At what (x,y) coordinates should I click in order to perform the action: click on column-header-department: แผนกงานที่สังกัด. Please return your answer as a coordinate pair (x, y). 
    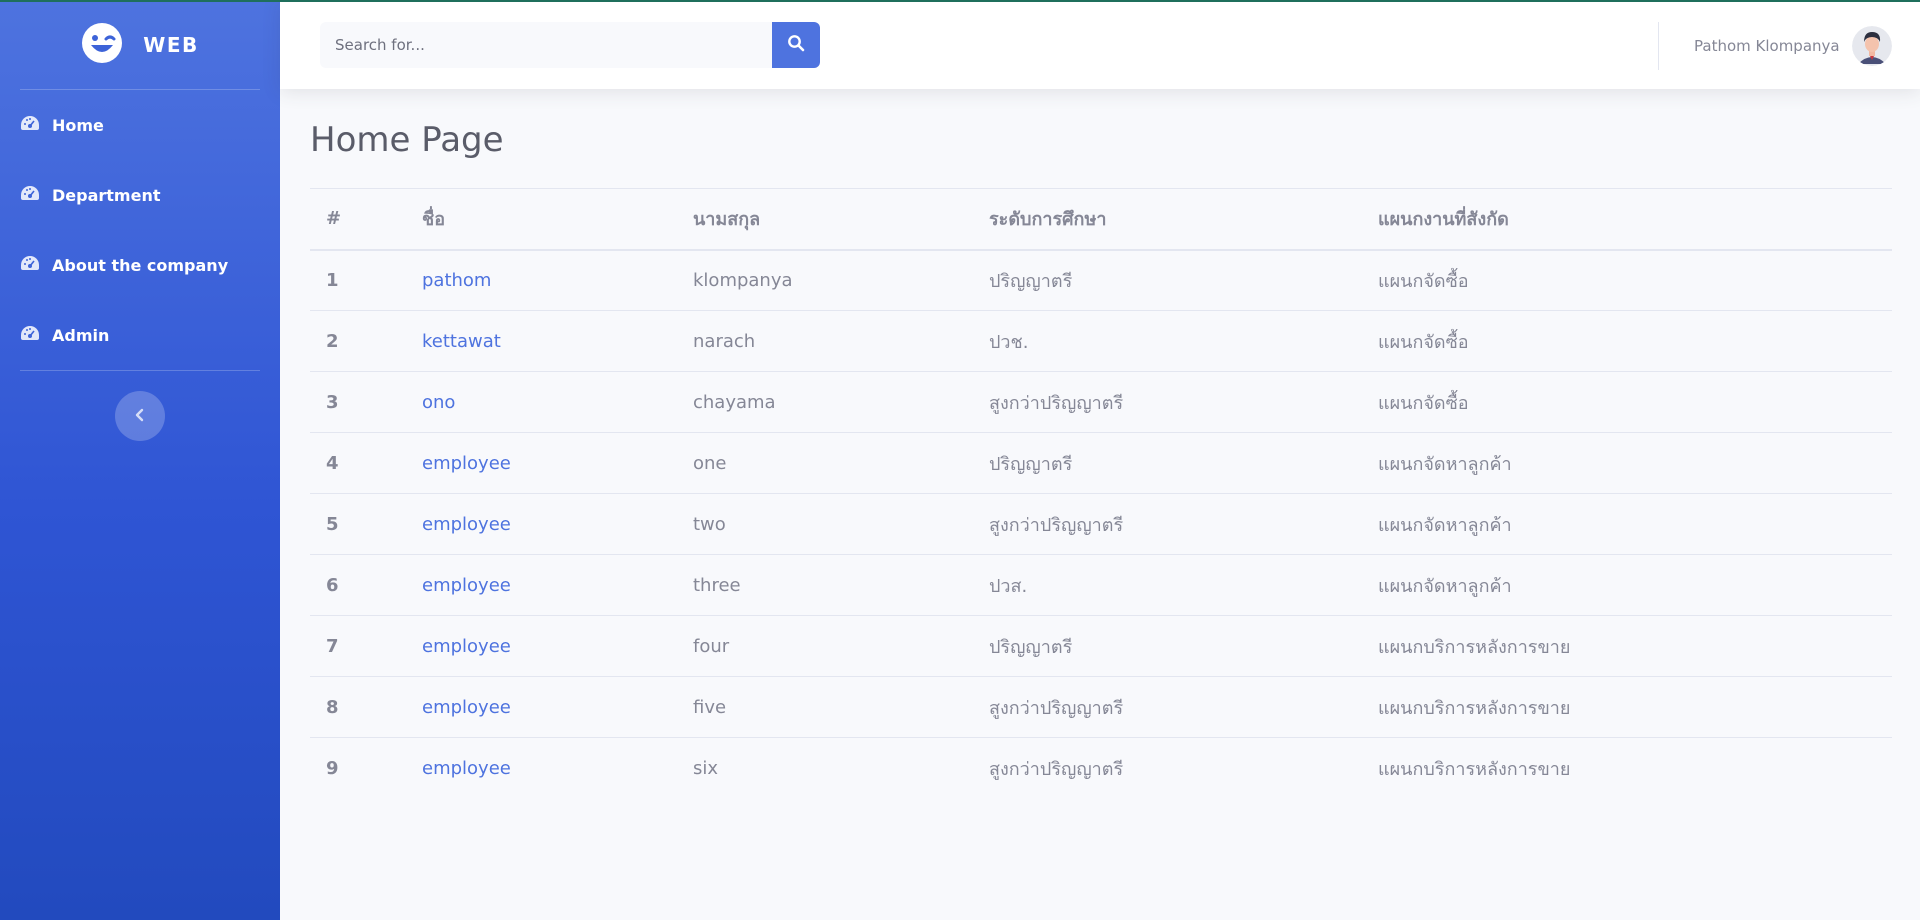
    Looking at the image, I should click on (1443, 220).